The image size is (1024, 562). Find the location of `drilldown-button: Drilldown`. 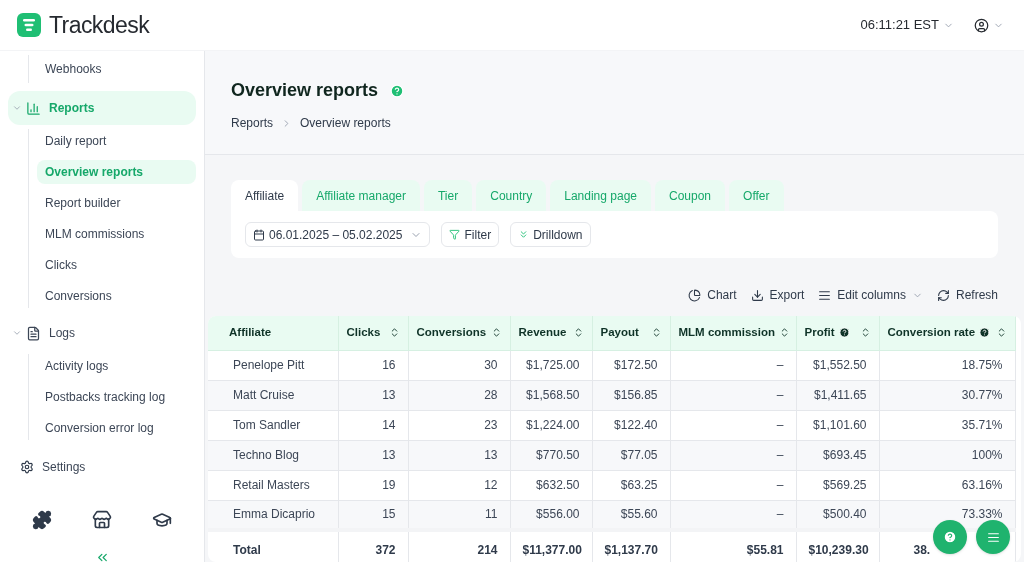

drilldown-button: Drilldown is located at coordinates (550, 234).